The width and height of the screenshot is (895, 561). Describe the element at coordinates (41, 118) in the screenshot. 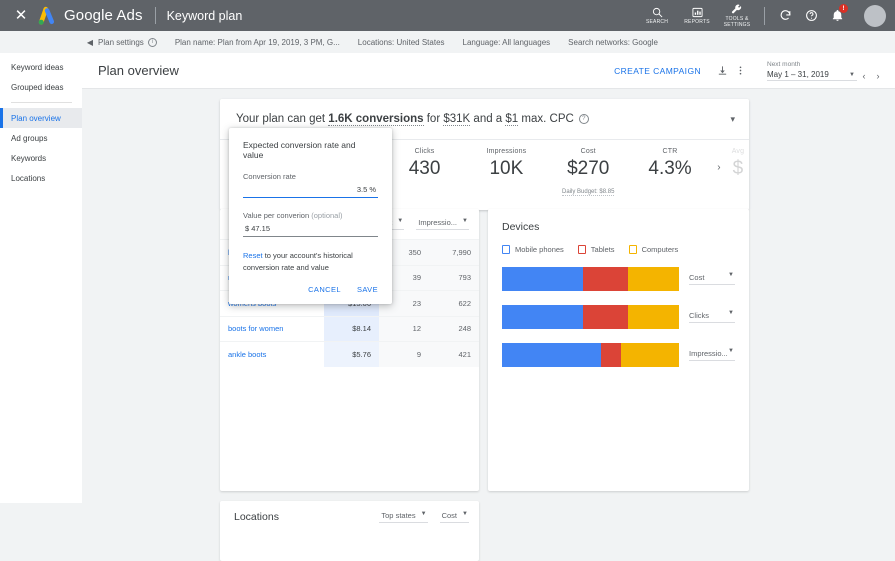

I see `sidebar-item-plan-overview: Plan overview` at that location.